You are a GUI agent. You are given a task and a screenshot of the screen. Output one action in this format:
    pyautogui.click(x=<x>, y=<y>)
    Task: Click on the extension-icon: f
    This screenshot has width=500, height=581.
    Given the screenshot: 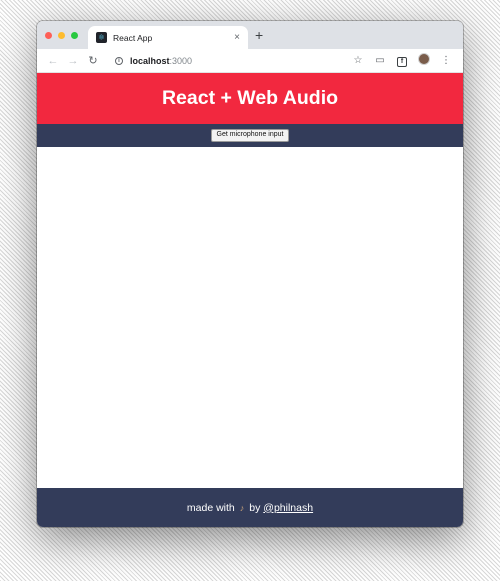 What is the action you would take?
    pyautogui.click(x=402, y=61)
    